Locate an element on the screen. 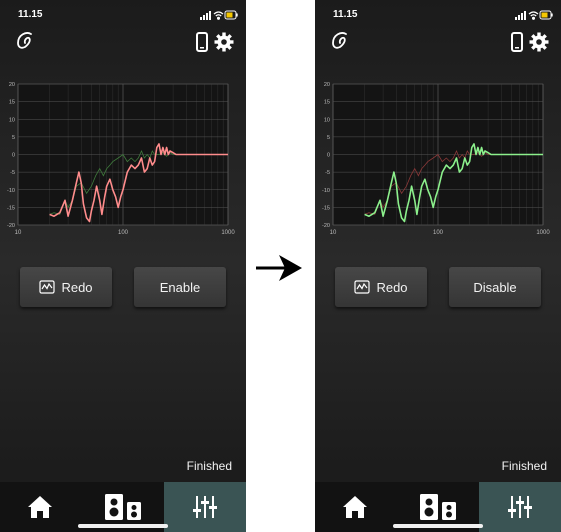 This screenshot has width=561, height=532. disable-button: Disable is located at coordinates (495, 287).